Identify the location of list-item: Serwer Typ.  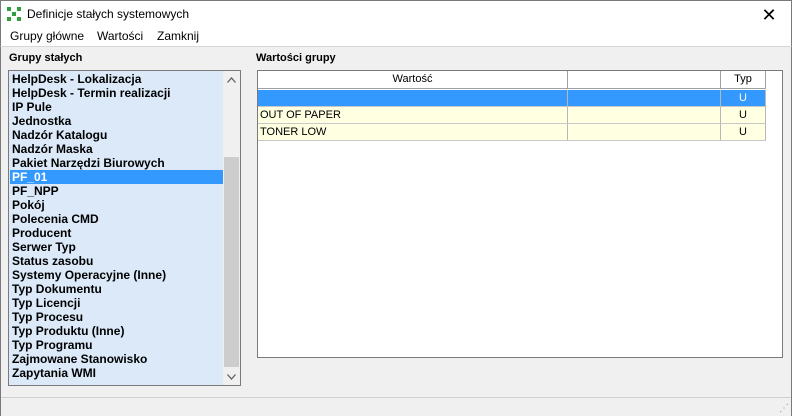
(44, 247).